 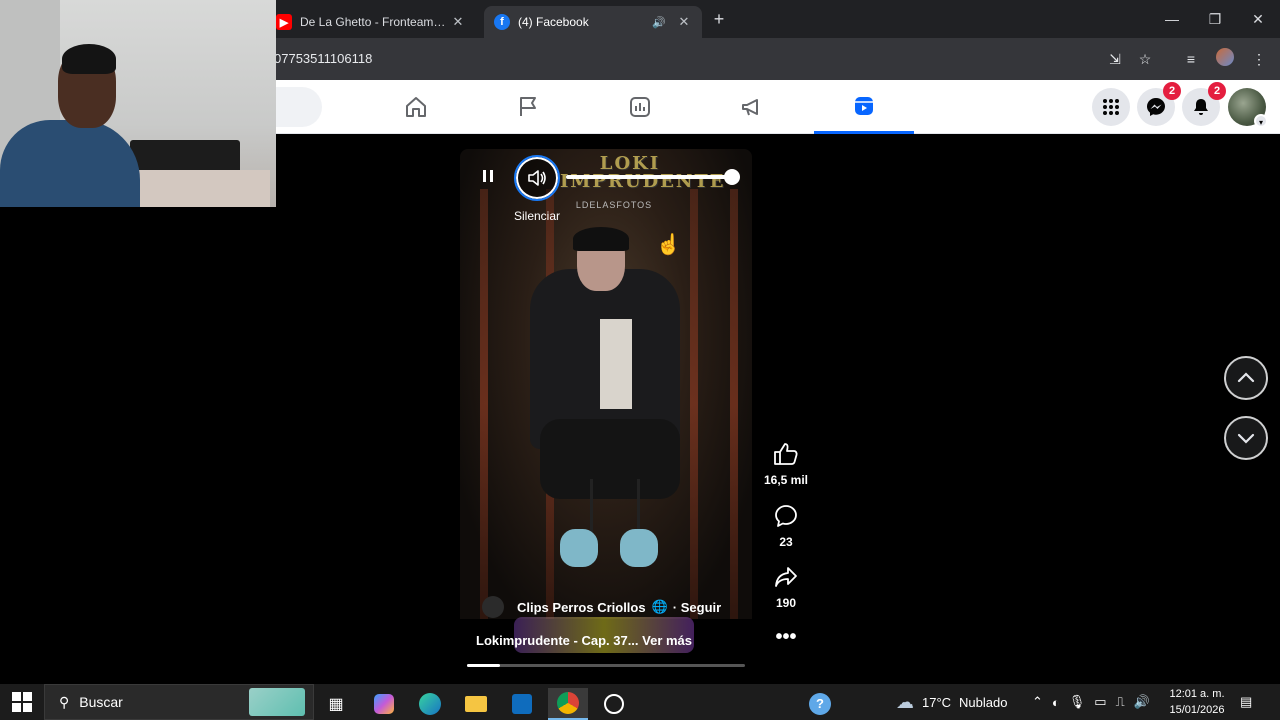 I want to click on clock-date: 15/01/2026, so click(x=1197, y=710).